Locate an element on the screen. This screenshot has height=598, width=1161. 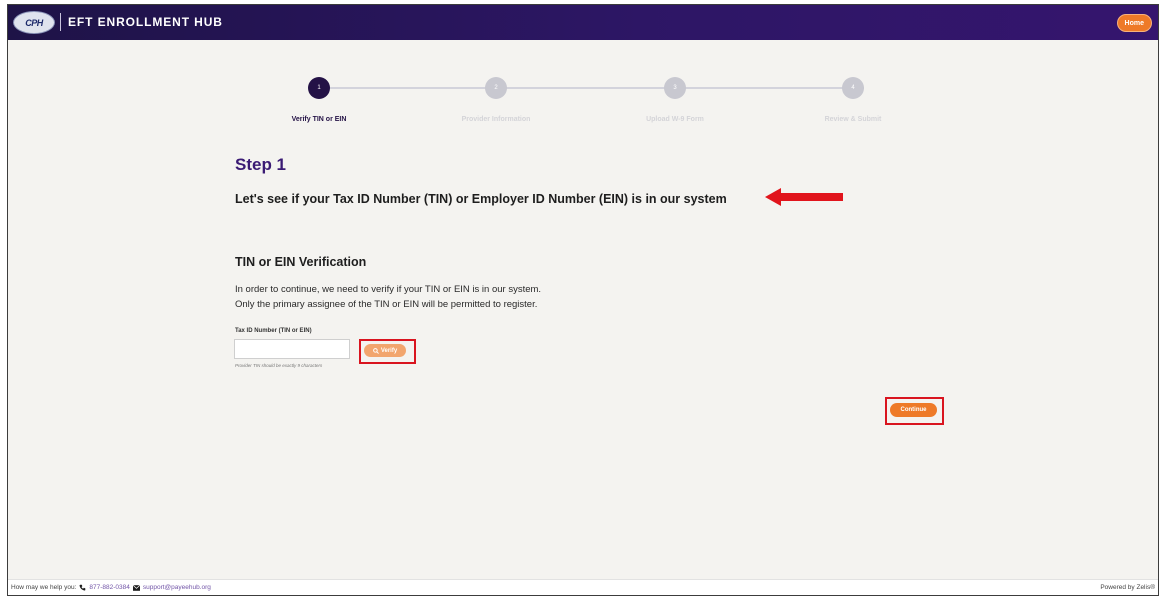
stepper-track is located at coordinates (591, 88).